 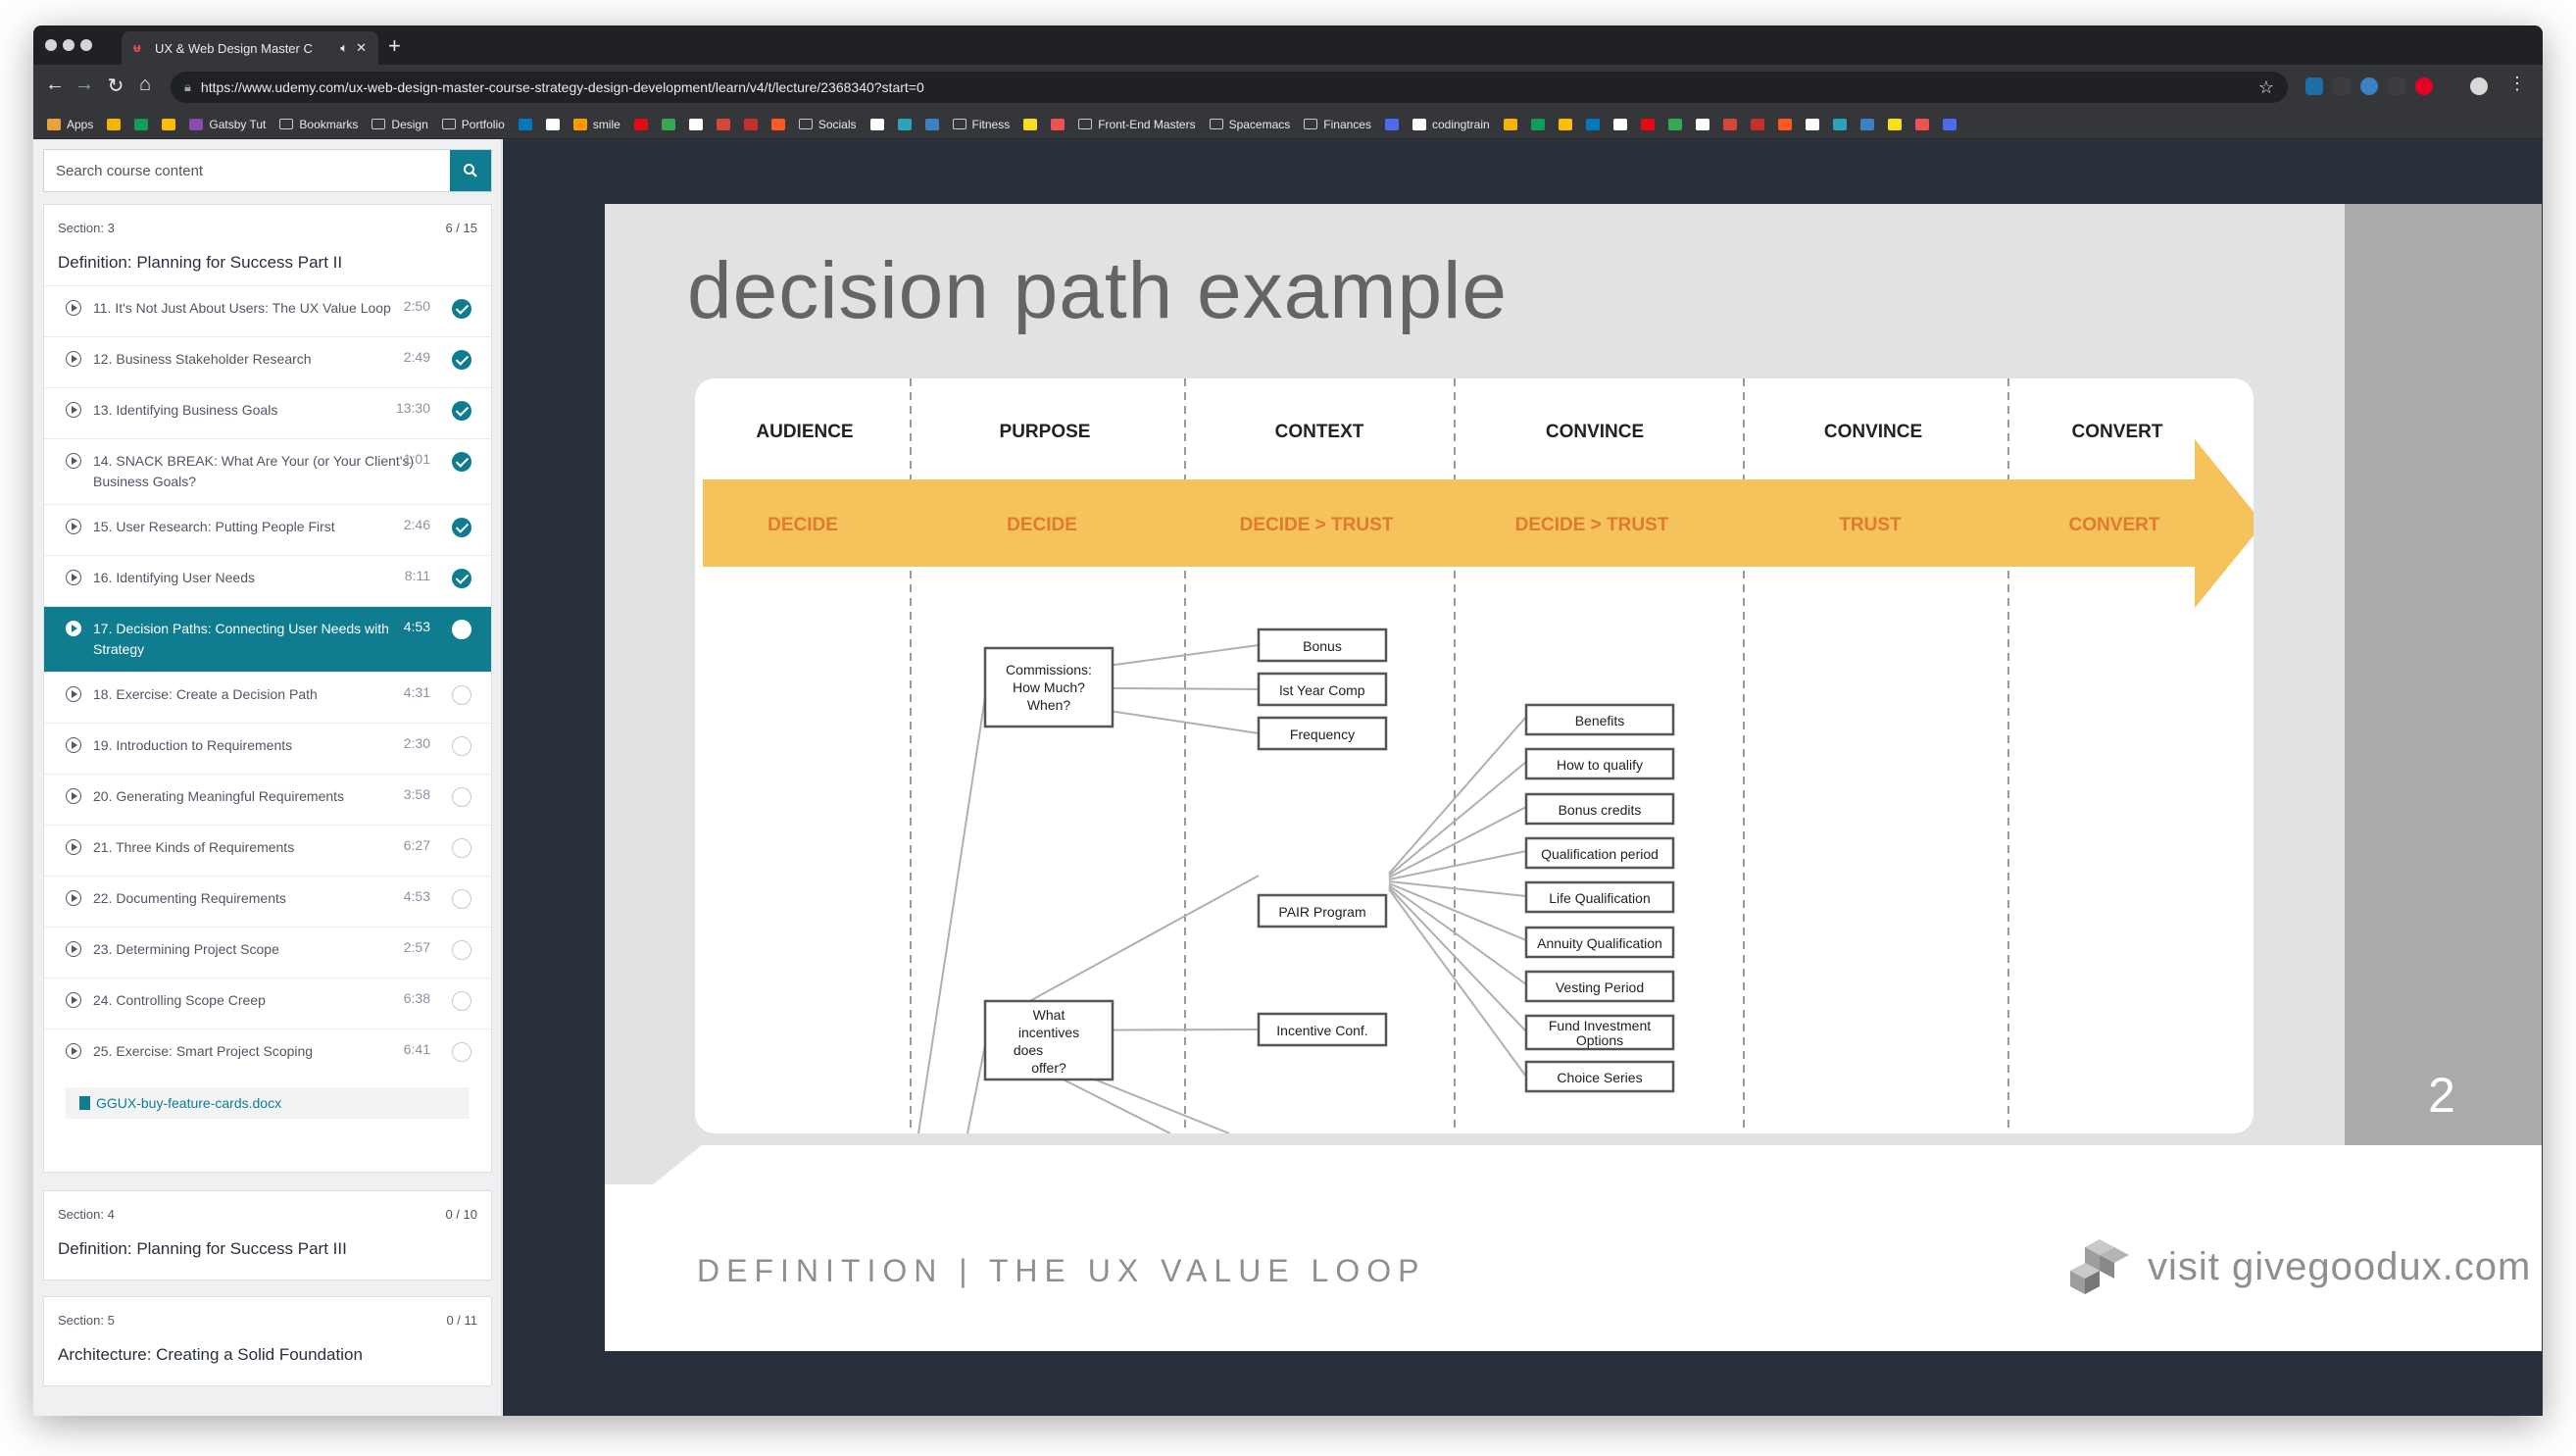 I want to click on forward-icon: →, so click(x=84, y=85).